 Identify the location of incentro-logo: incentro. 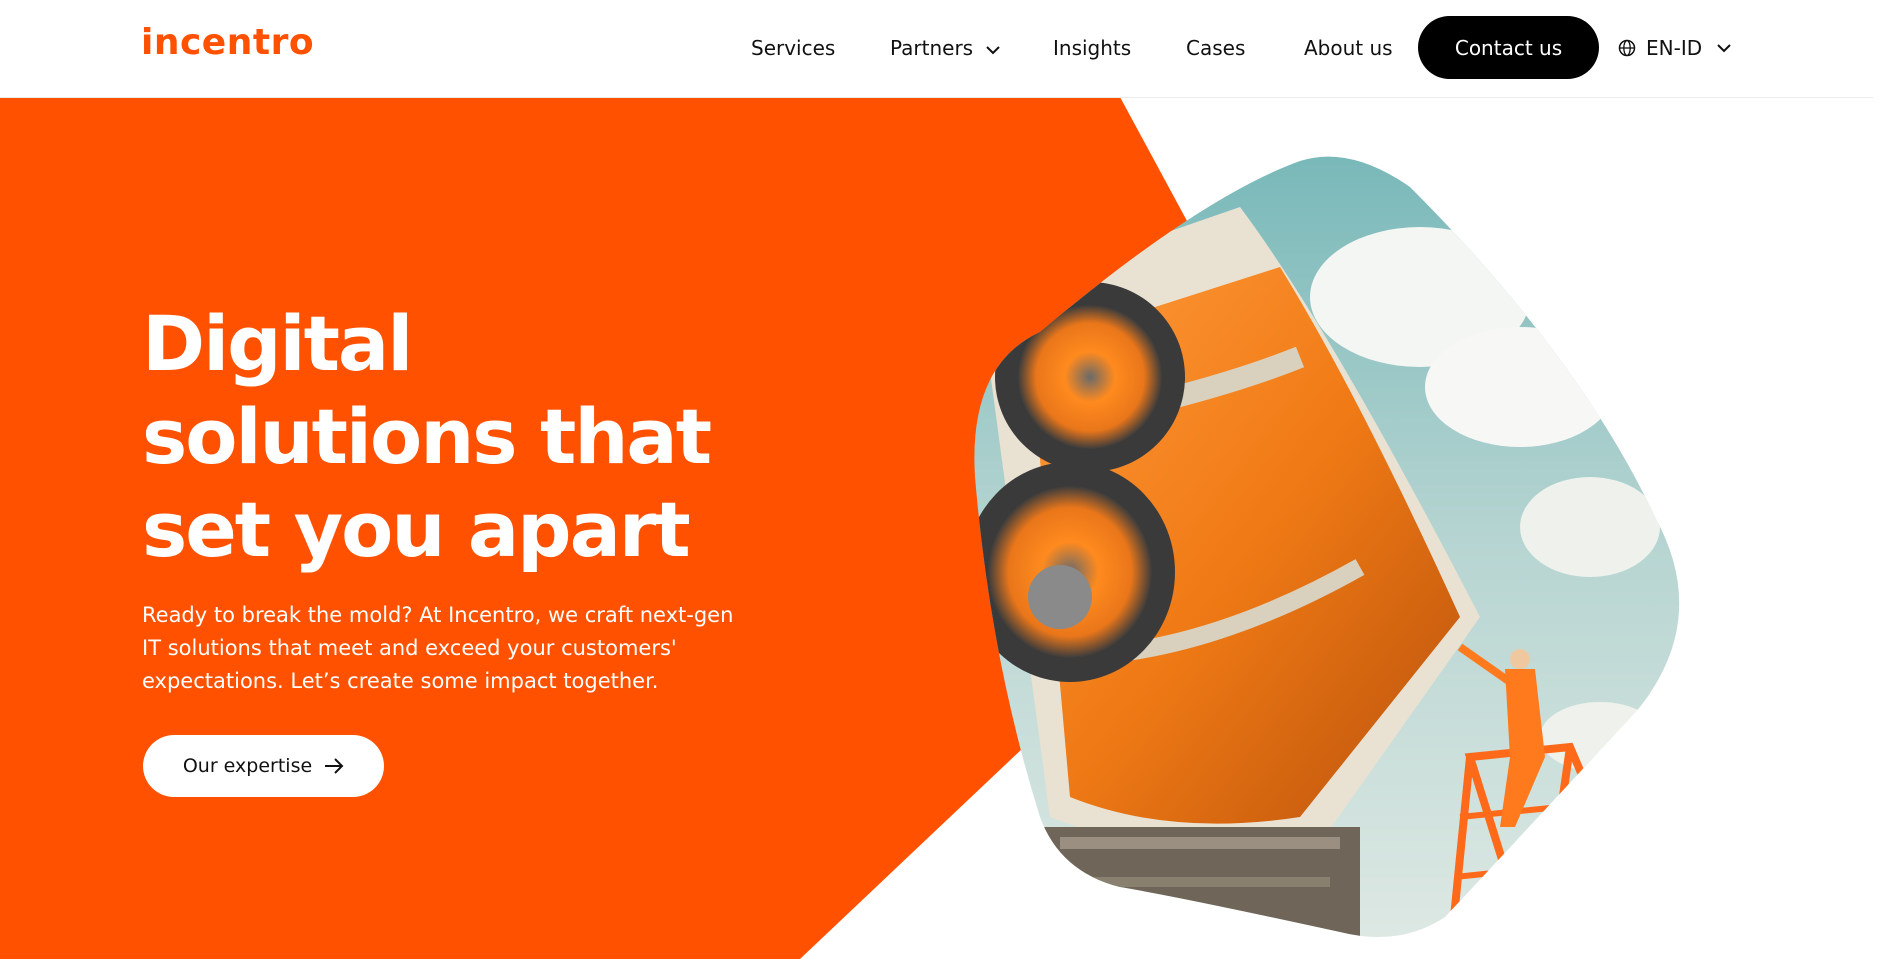
(227, 42).